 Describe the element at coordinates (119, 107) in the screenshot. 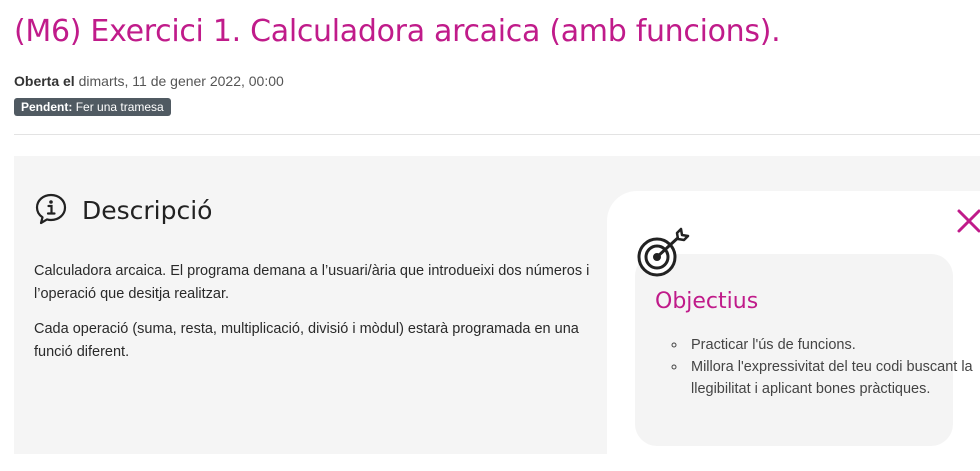

I see `status-badge-value: Fer una tramesa` at that location.